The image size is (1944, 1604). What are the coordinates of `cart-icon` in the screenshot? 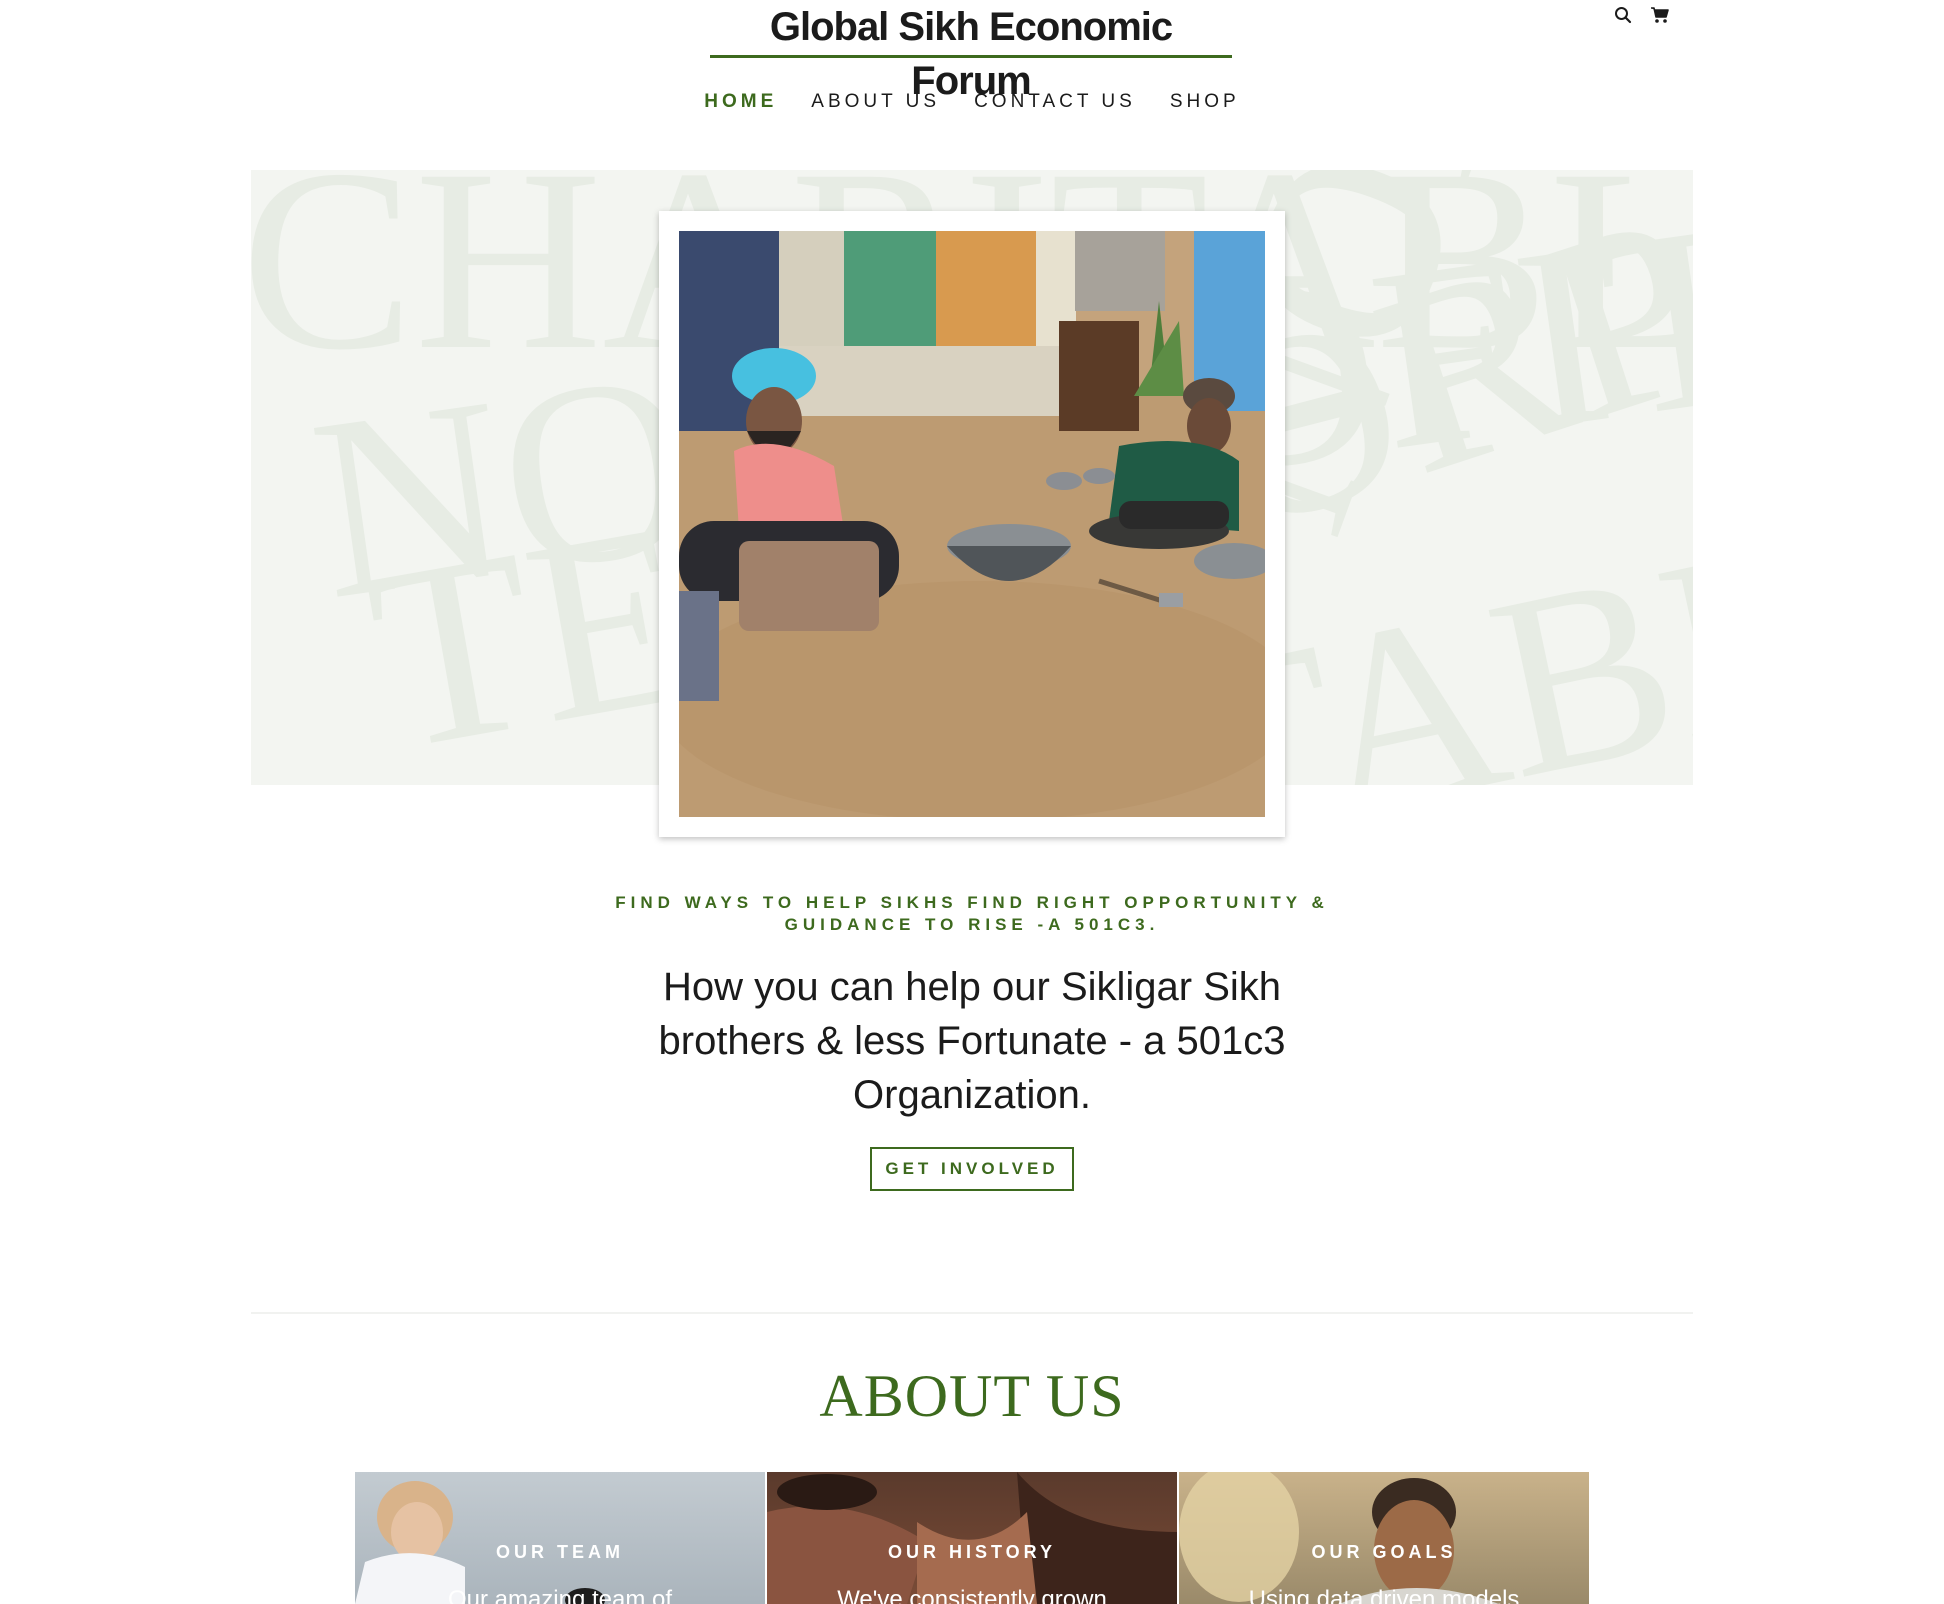 It's located at (1660, 15).